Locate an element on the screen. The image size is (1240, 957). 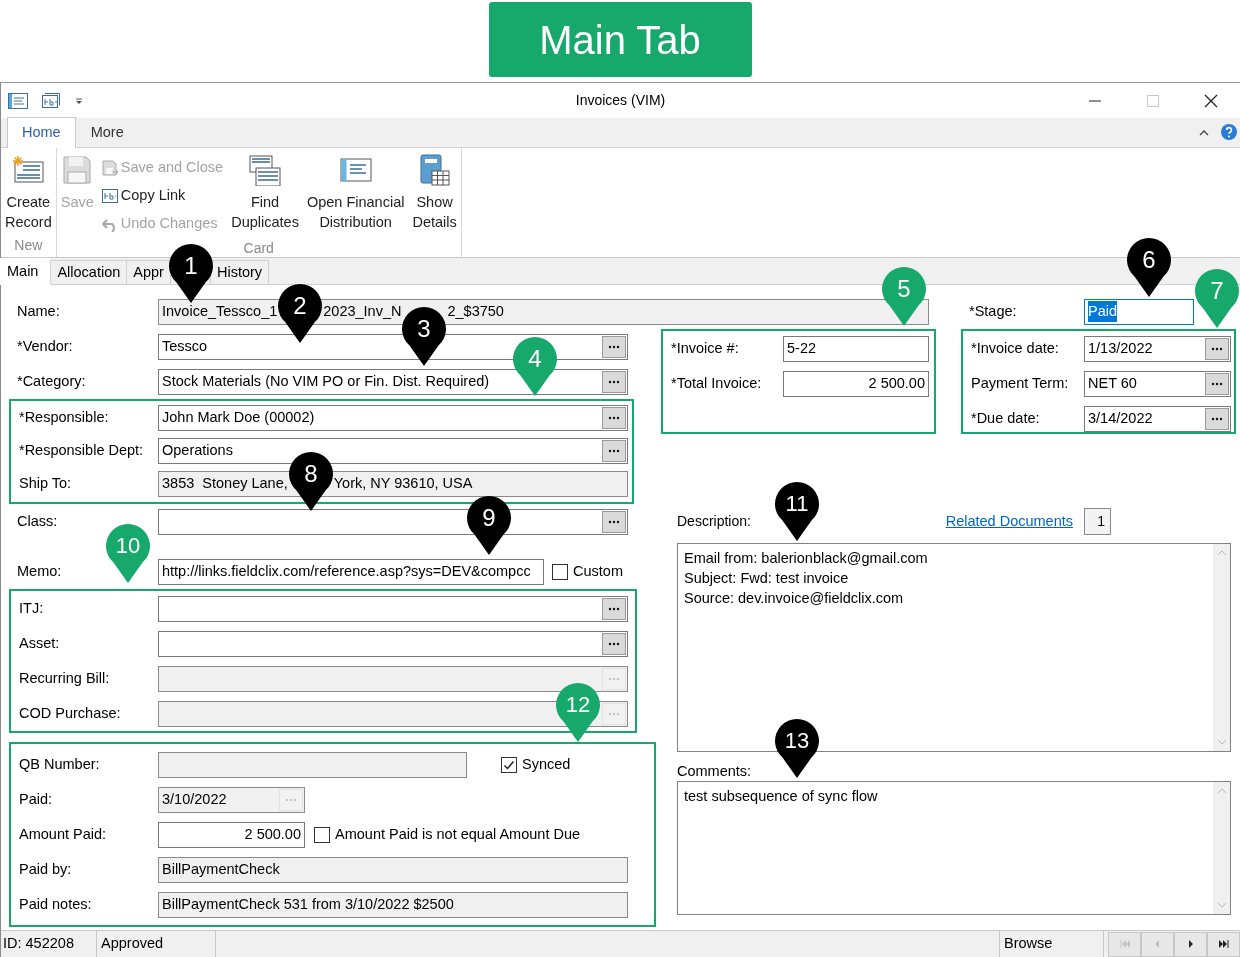
field-label: *Stage: is located at coordinates (993, 311).